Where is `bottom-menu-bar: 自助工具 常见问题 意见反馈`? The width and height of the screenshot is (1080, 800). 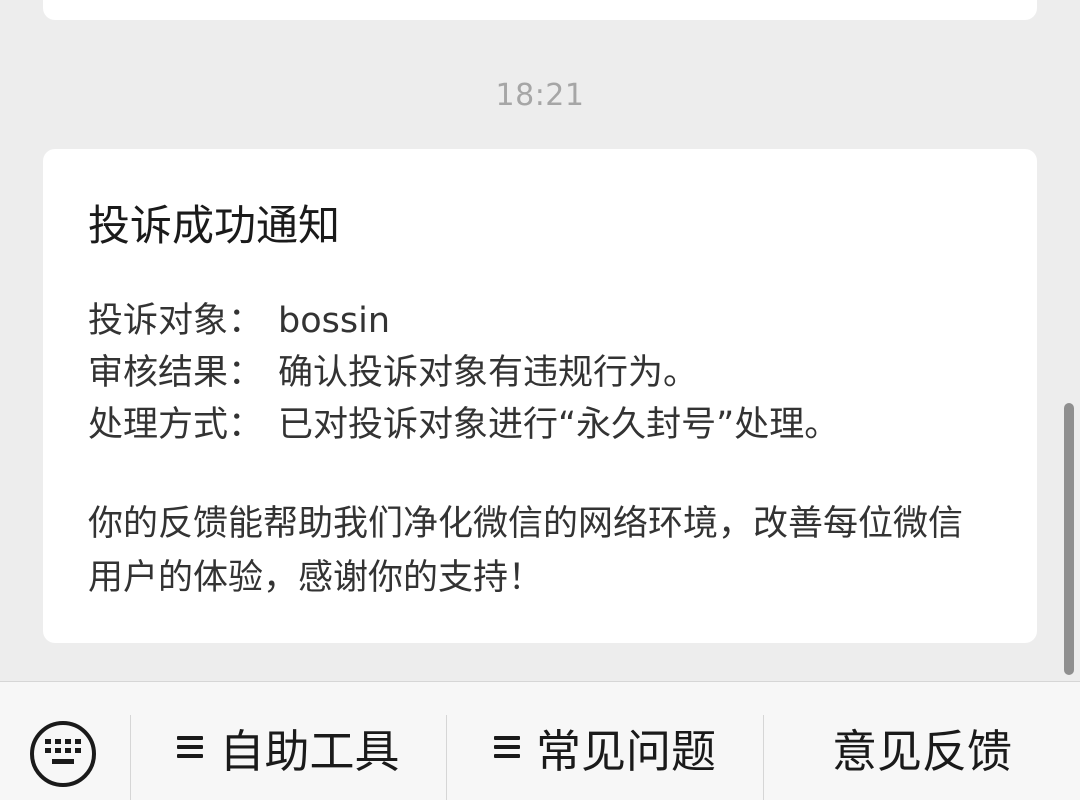
bottom-menu-bar: 自助工具 常见问题 意见反馈 is located at coordinates (540, 740).